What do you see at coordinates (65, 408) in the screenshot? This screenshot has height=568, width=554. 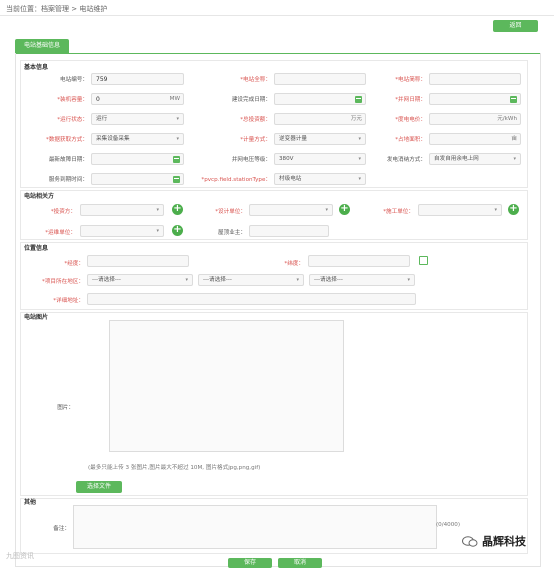 I see `photo-label: 图片：` at bounding box center [65, 408].